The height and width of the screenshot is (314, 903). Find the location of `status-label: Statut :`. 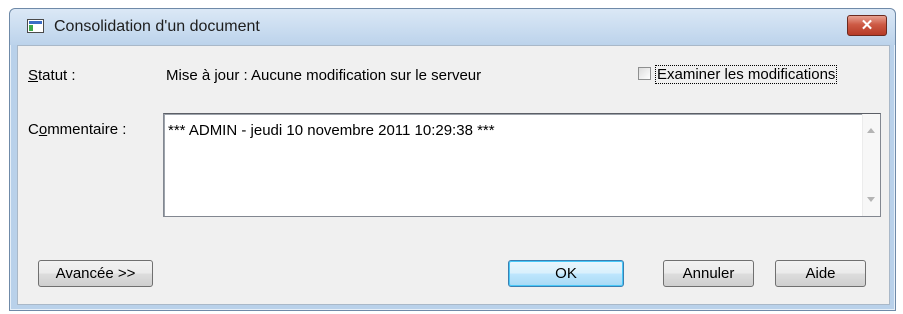

status-label: Statut : is located at coordinates (52, 75).